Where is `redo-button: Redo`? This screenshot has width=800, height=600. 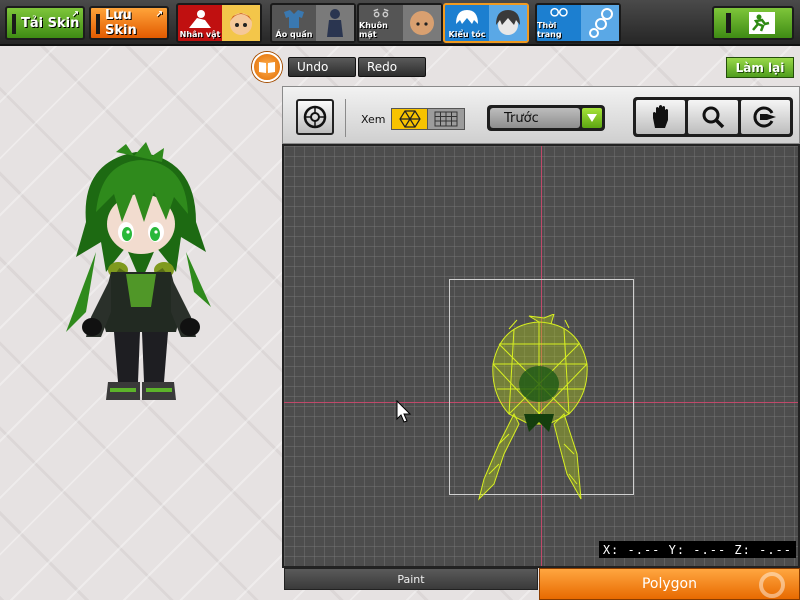 redo-button: Redo is located at coordinates (392, 67).